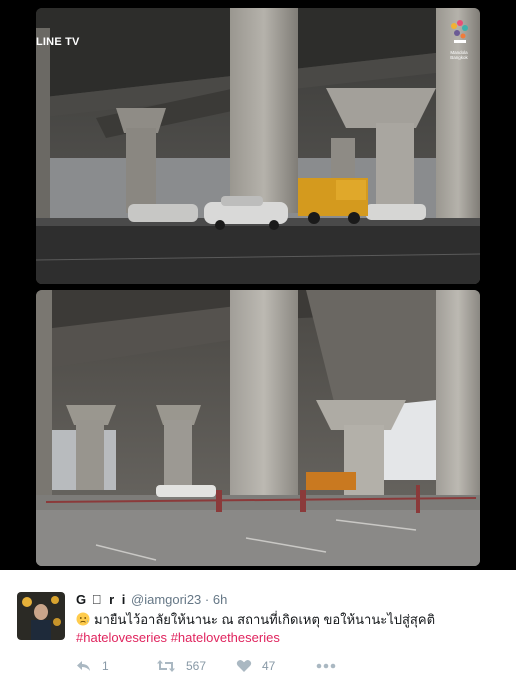  Describe the element at coordinates (83, 619) in the screenshot. I see `sad-face-emoji-icon` at that location.